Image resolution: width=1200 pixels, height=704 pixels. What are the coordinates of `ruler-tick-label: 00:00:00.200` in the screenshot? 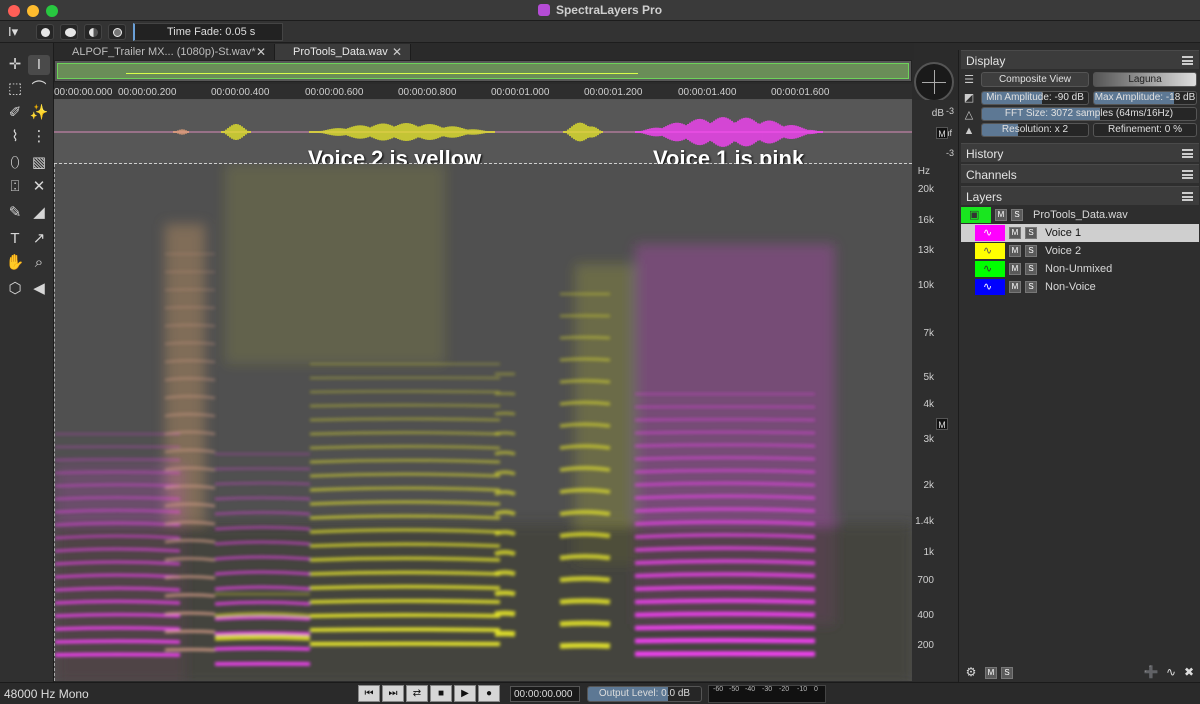 It's located at (147, 92).